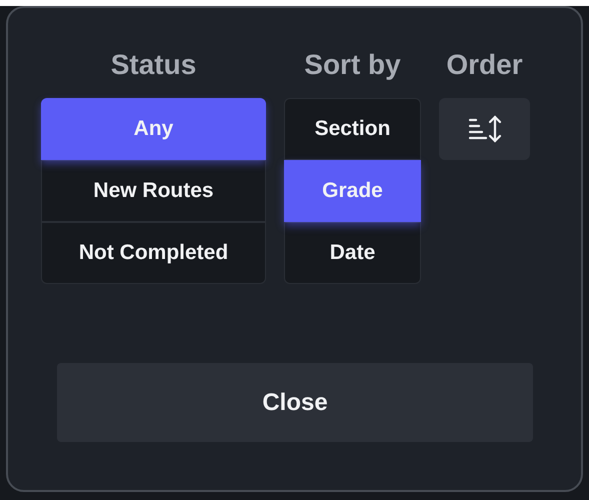 This screenshot has width=589, height=500. I want to click on column-heading: Order, so click(484, 65).